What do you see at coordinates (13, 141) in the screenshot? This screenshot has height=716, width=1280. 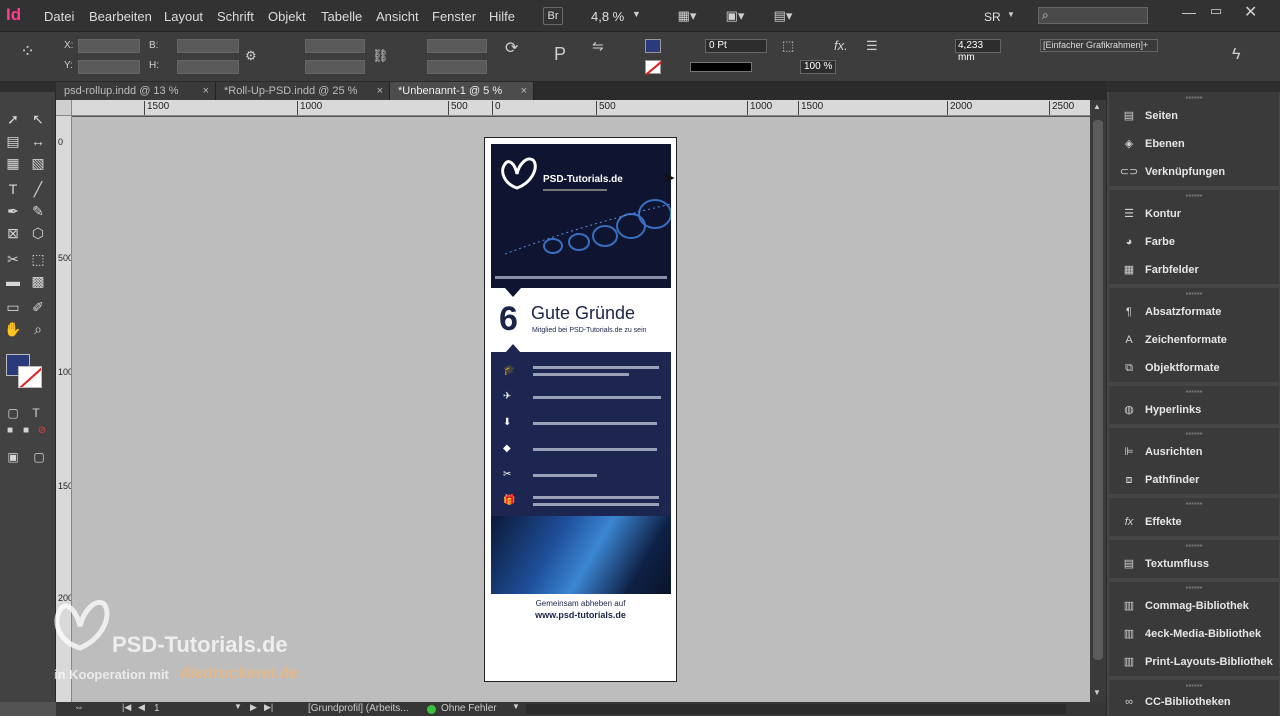 I see `page-tool-icon: ▤` at bounding box center [13, 141].